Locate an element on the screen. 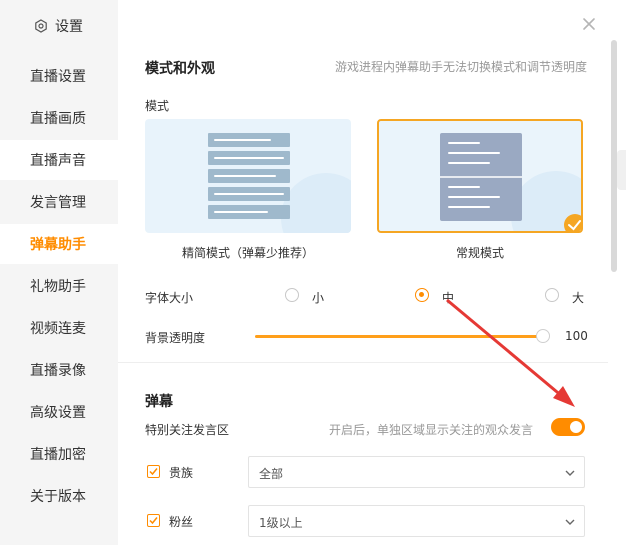 This screenshot has height=545, width=626. sidebar-item-video-link: 视频连麦 is located at coordinates (59, 328).